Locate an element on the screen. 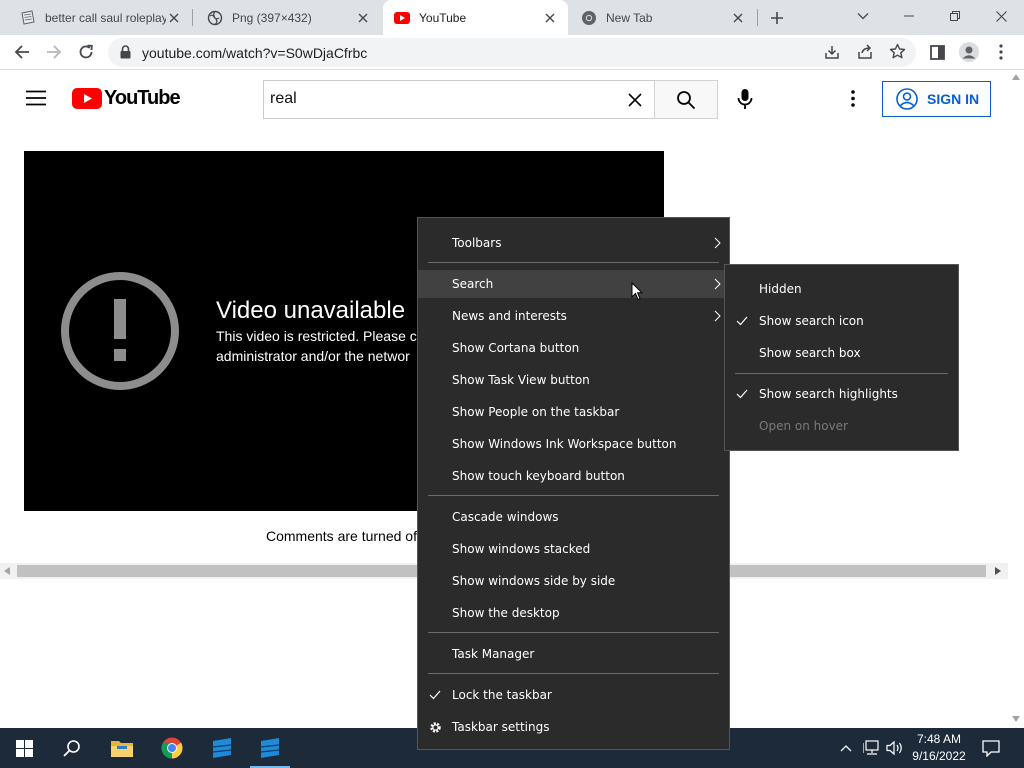  submenu-item-show-search-highlights: Show search highlights is located at coordinates (841, 394).